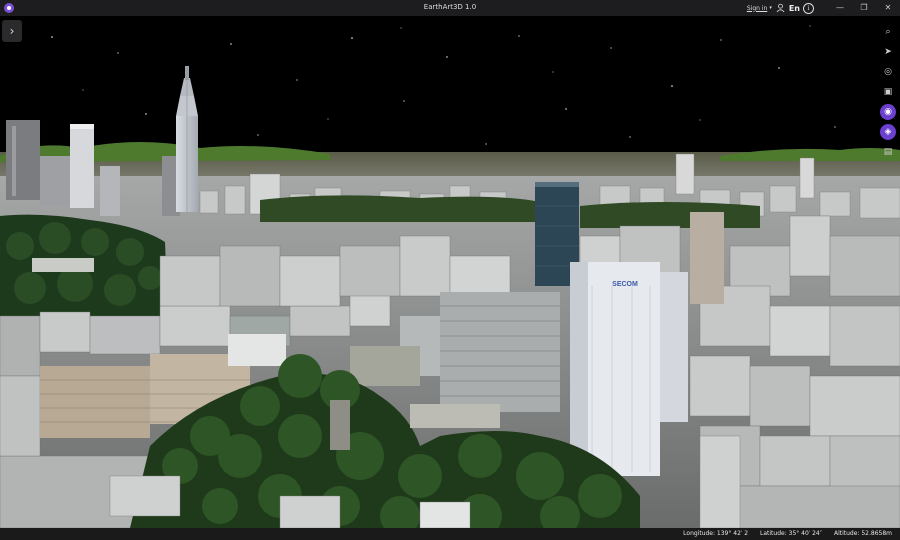  I want to click on greenhouse-building, so click(63, 265).